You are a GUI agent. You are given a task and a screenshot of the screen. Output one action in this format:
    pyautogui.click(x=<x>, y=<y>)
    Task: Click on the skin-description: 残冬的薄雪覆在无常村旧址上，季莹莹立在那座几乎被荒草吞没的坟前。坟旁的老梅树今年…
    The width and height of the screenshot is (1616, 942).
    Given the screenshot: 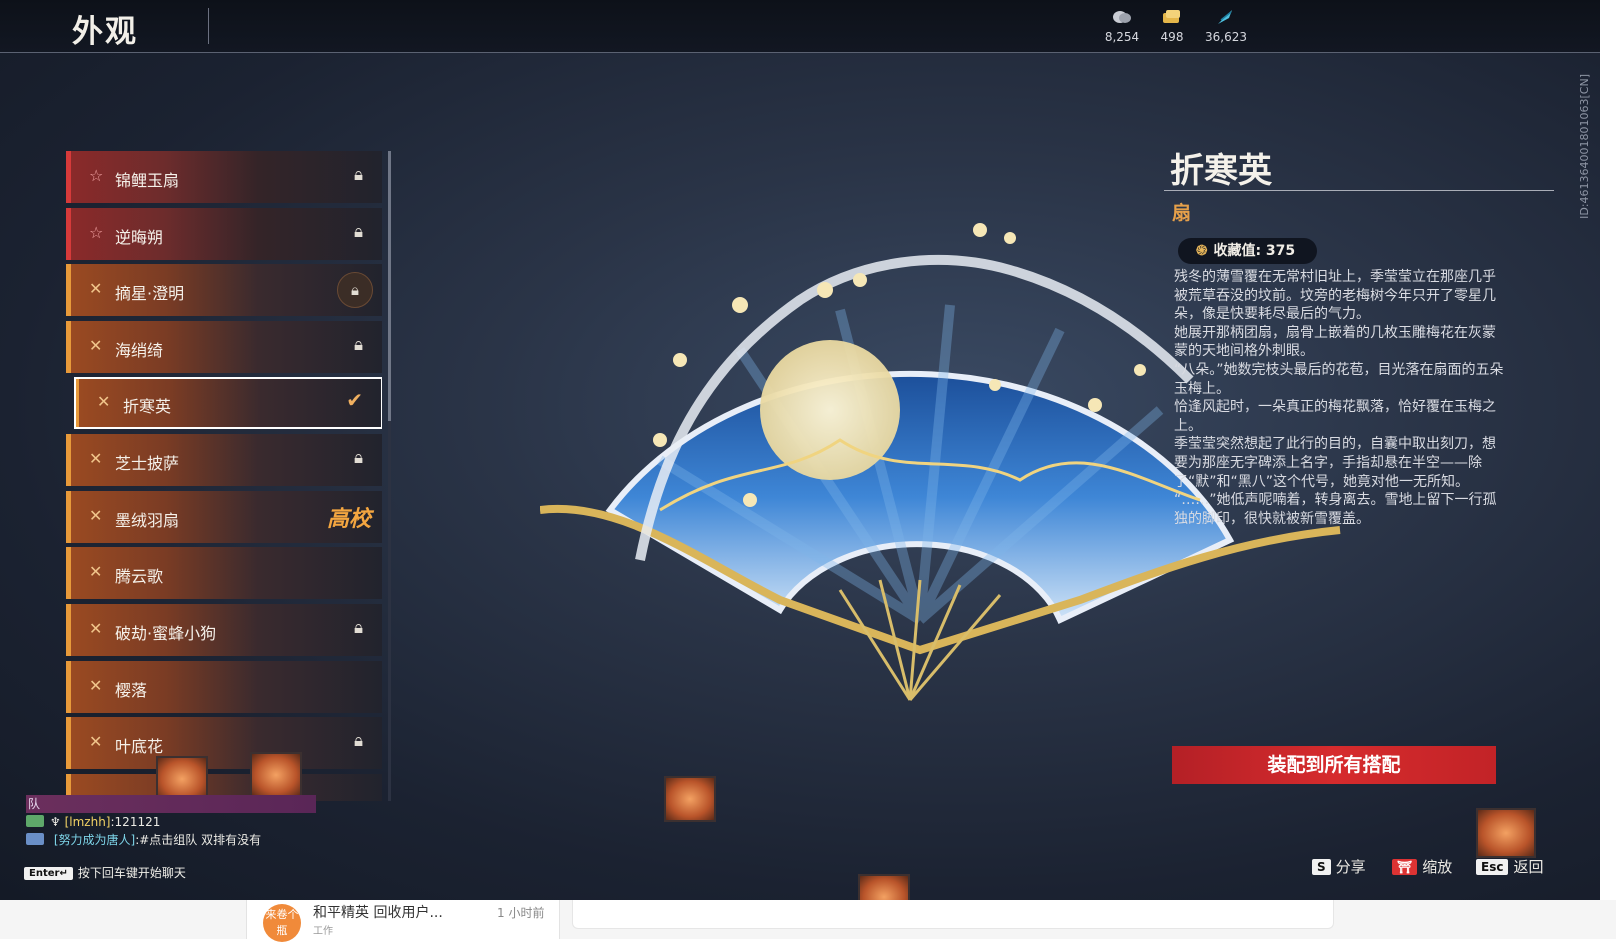 What is the action you would take?
    pyautogui.click(x=1339, y=398)
    